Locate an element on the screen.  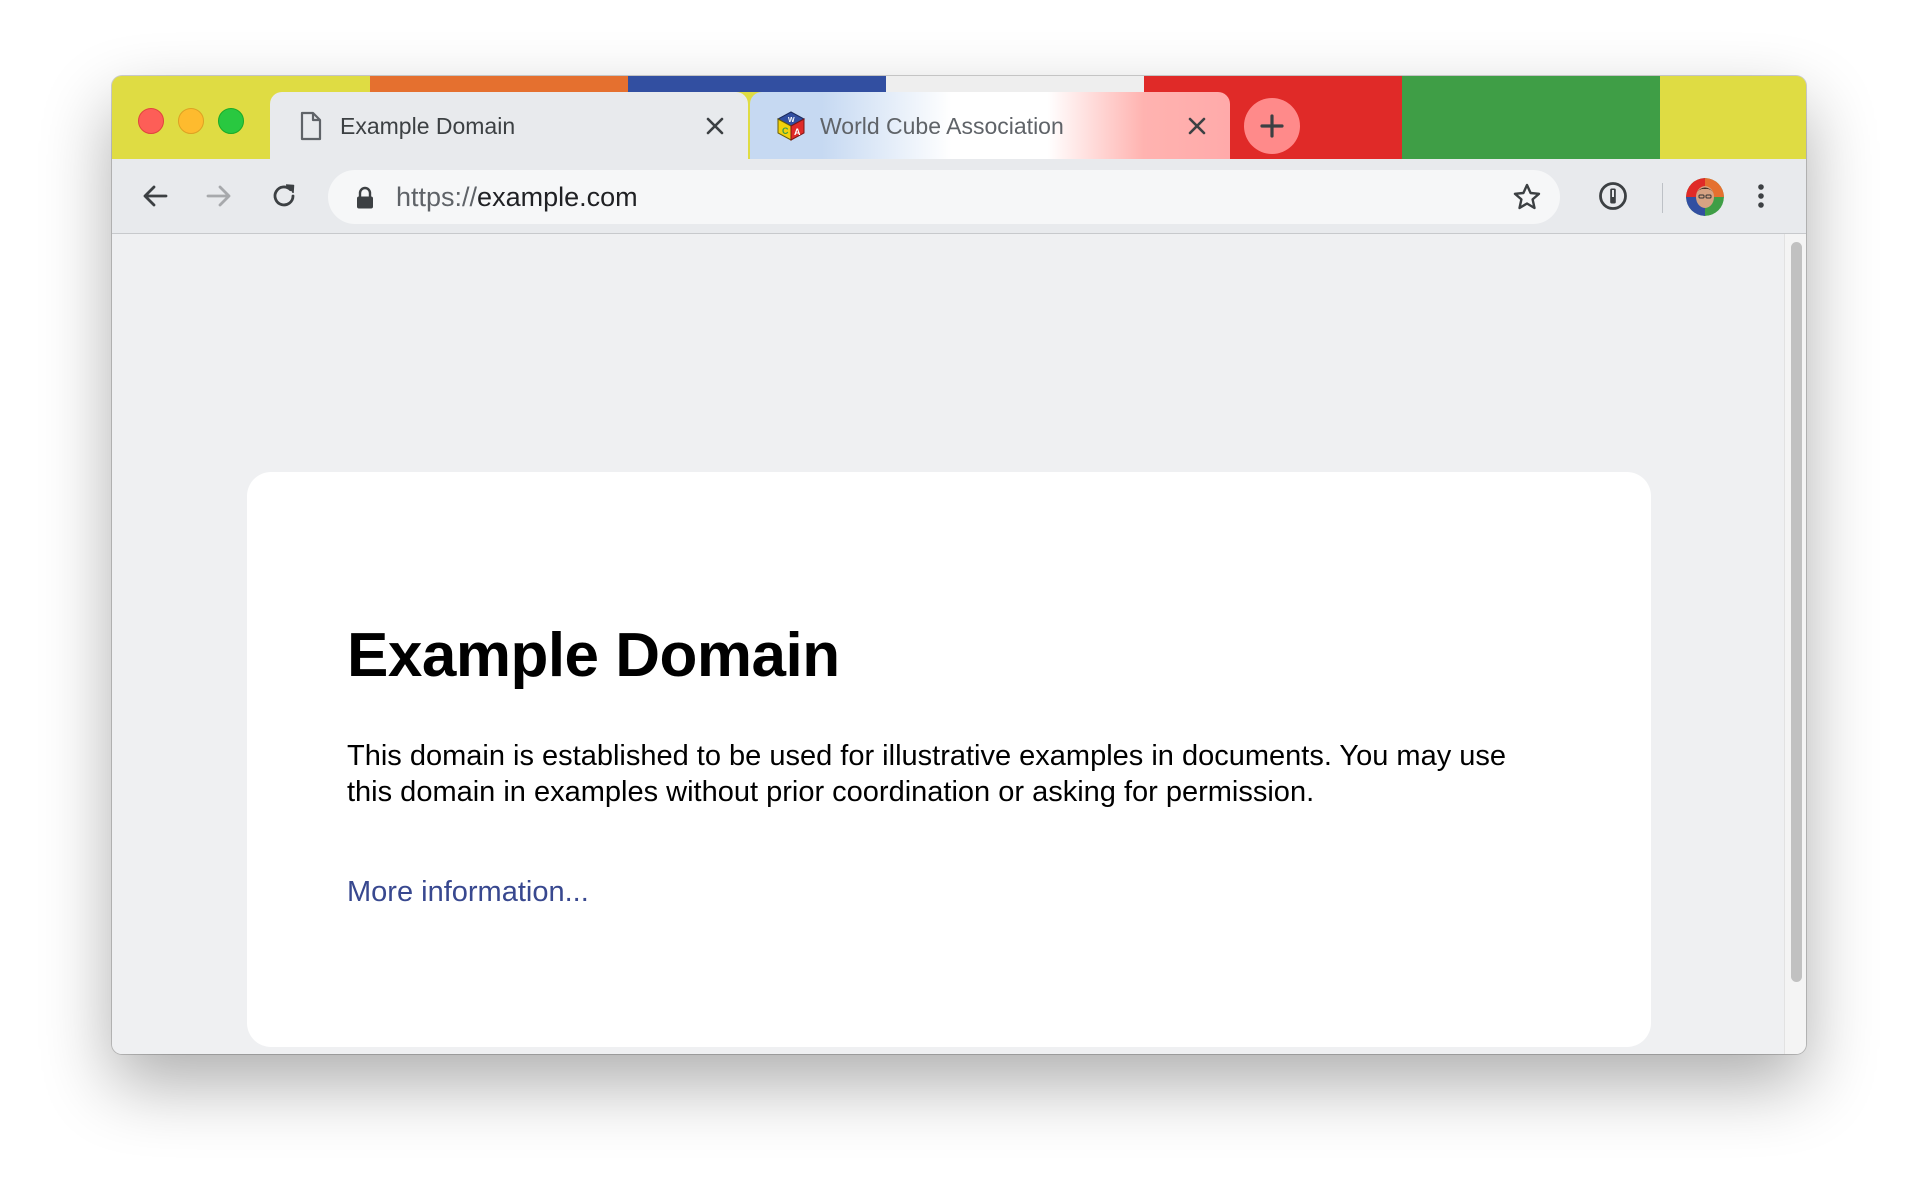
url-text: https://example.com is located at coordinates (517, 197).